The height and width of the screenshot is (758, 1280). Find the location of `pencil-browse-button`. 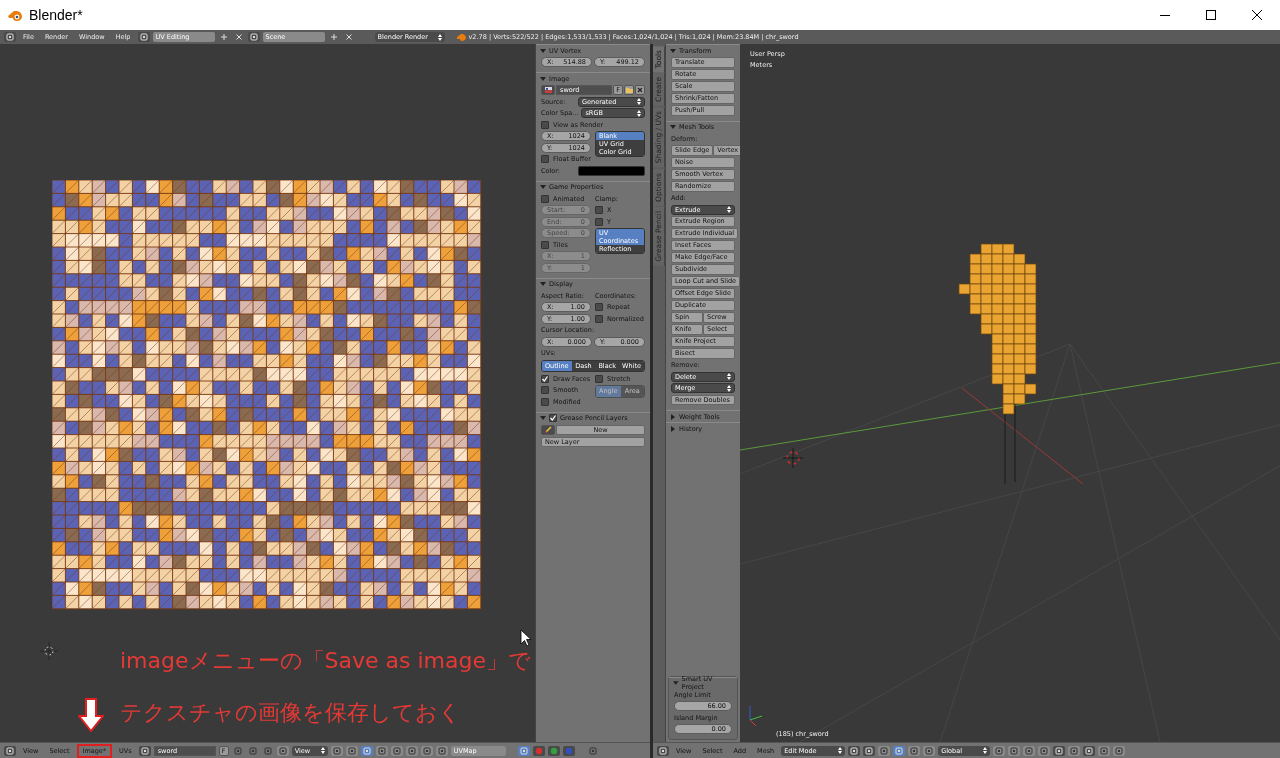

pencil-browse-button is located at coordinates (548, 429).